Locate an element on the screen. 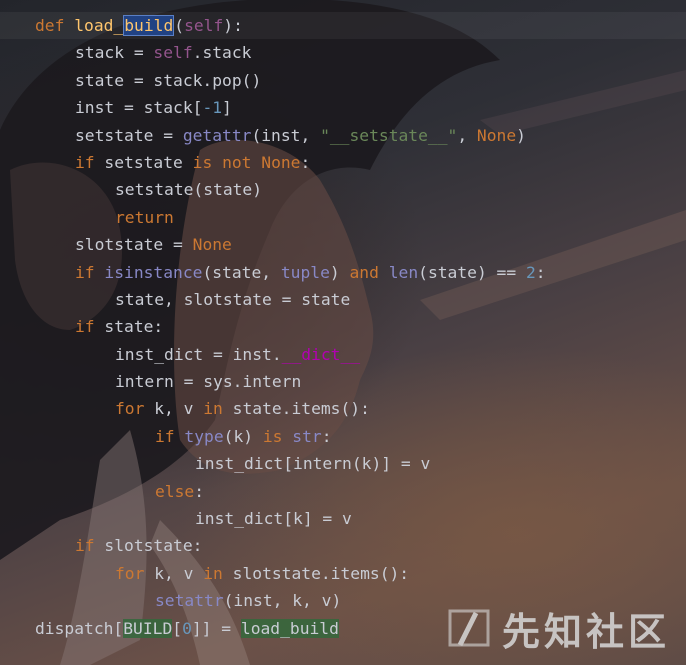  code-line: inst_dict = inst.__dict__ is located at coordinates (290, 354).